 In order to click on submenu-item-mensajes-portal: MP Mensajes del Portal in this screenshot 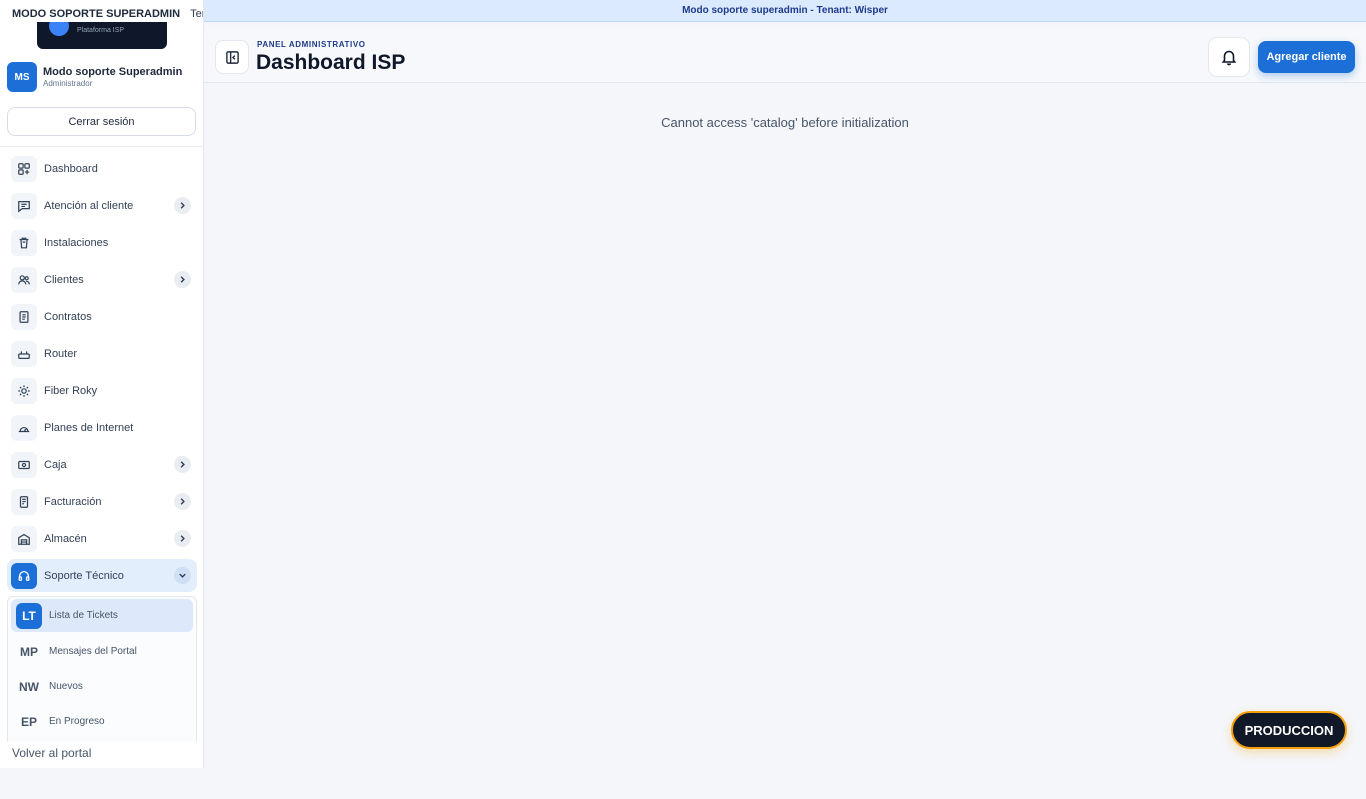, I will do `click(102, 651)`.